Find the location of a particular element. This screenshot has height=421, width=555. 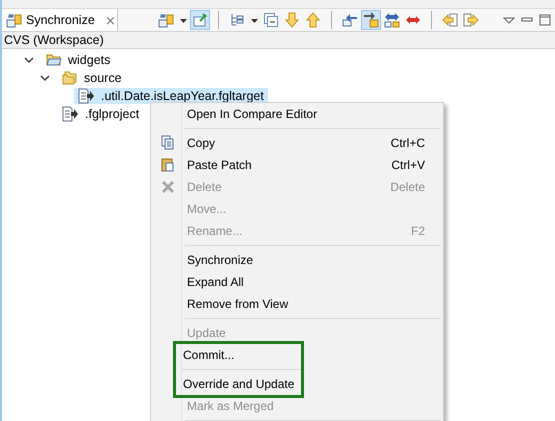

copy-icon is located at coordinates (168, 143).